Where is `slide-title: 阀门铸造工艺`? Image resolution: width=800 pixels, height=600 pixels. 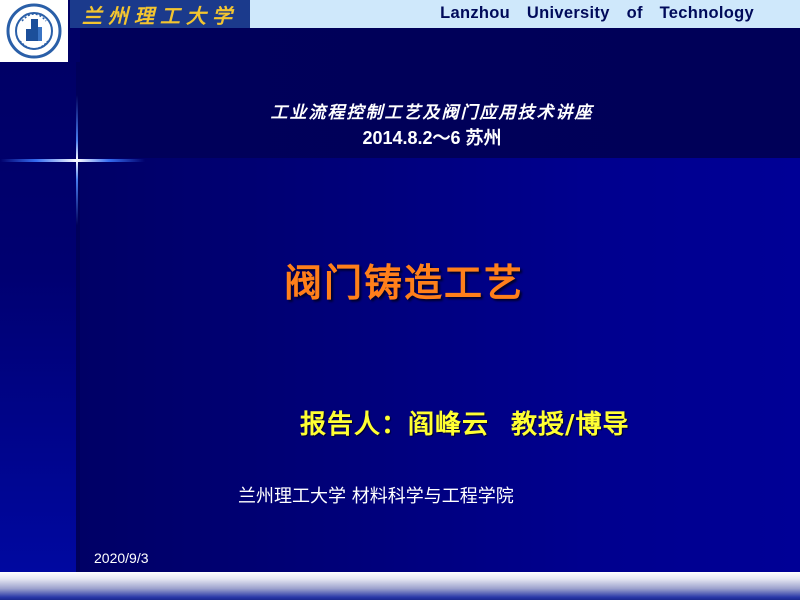
slide-title: 阀门铸造工艺 is located at coordinates (403, 283).